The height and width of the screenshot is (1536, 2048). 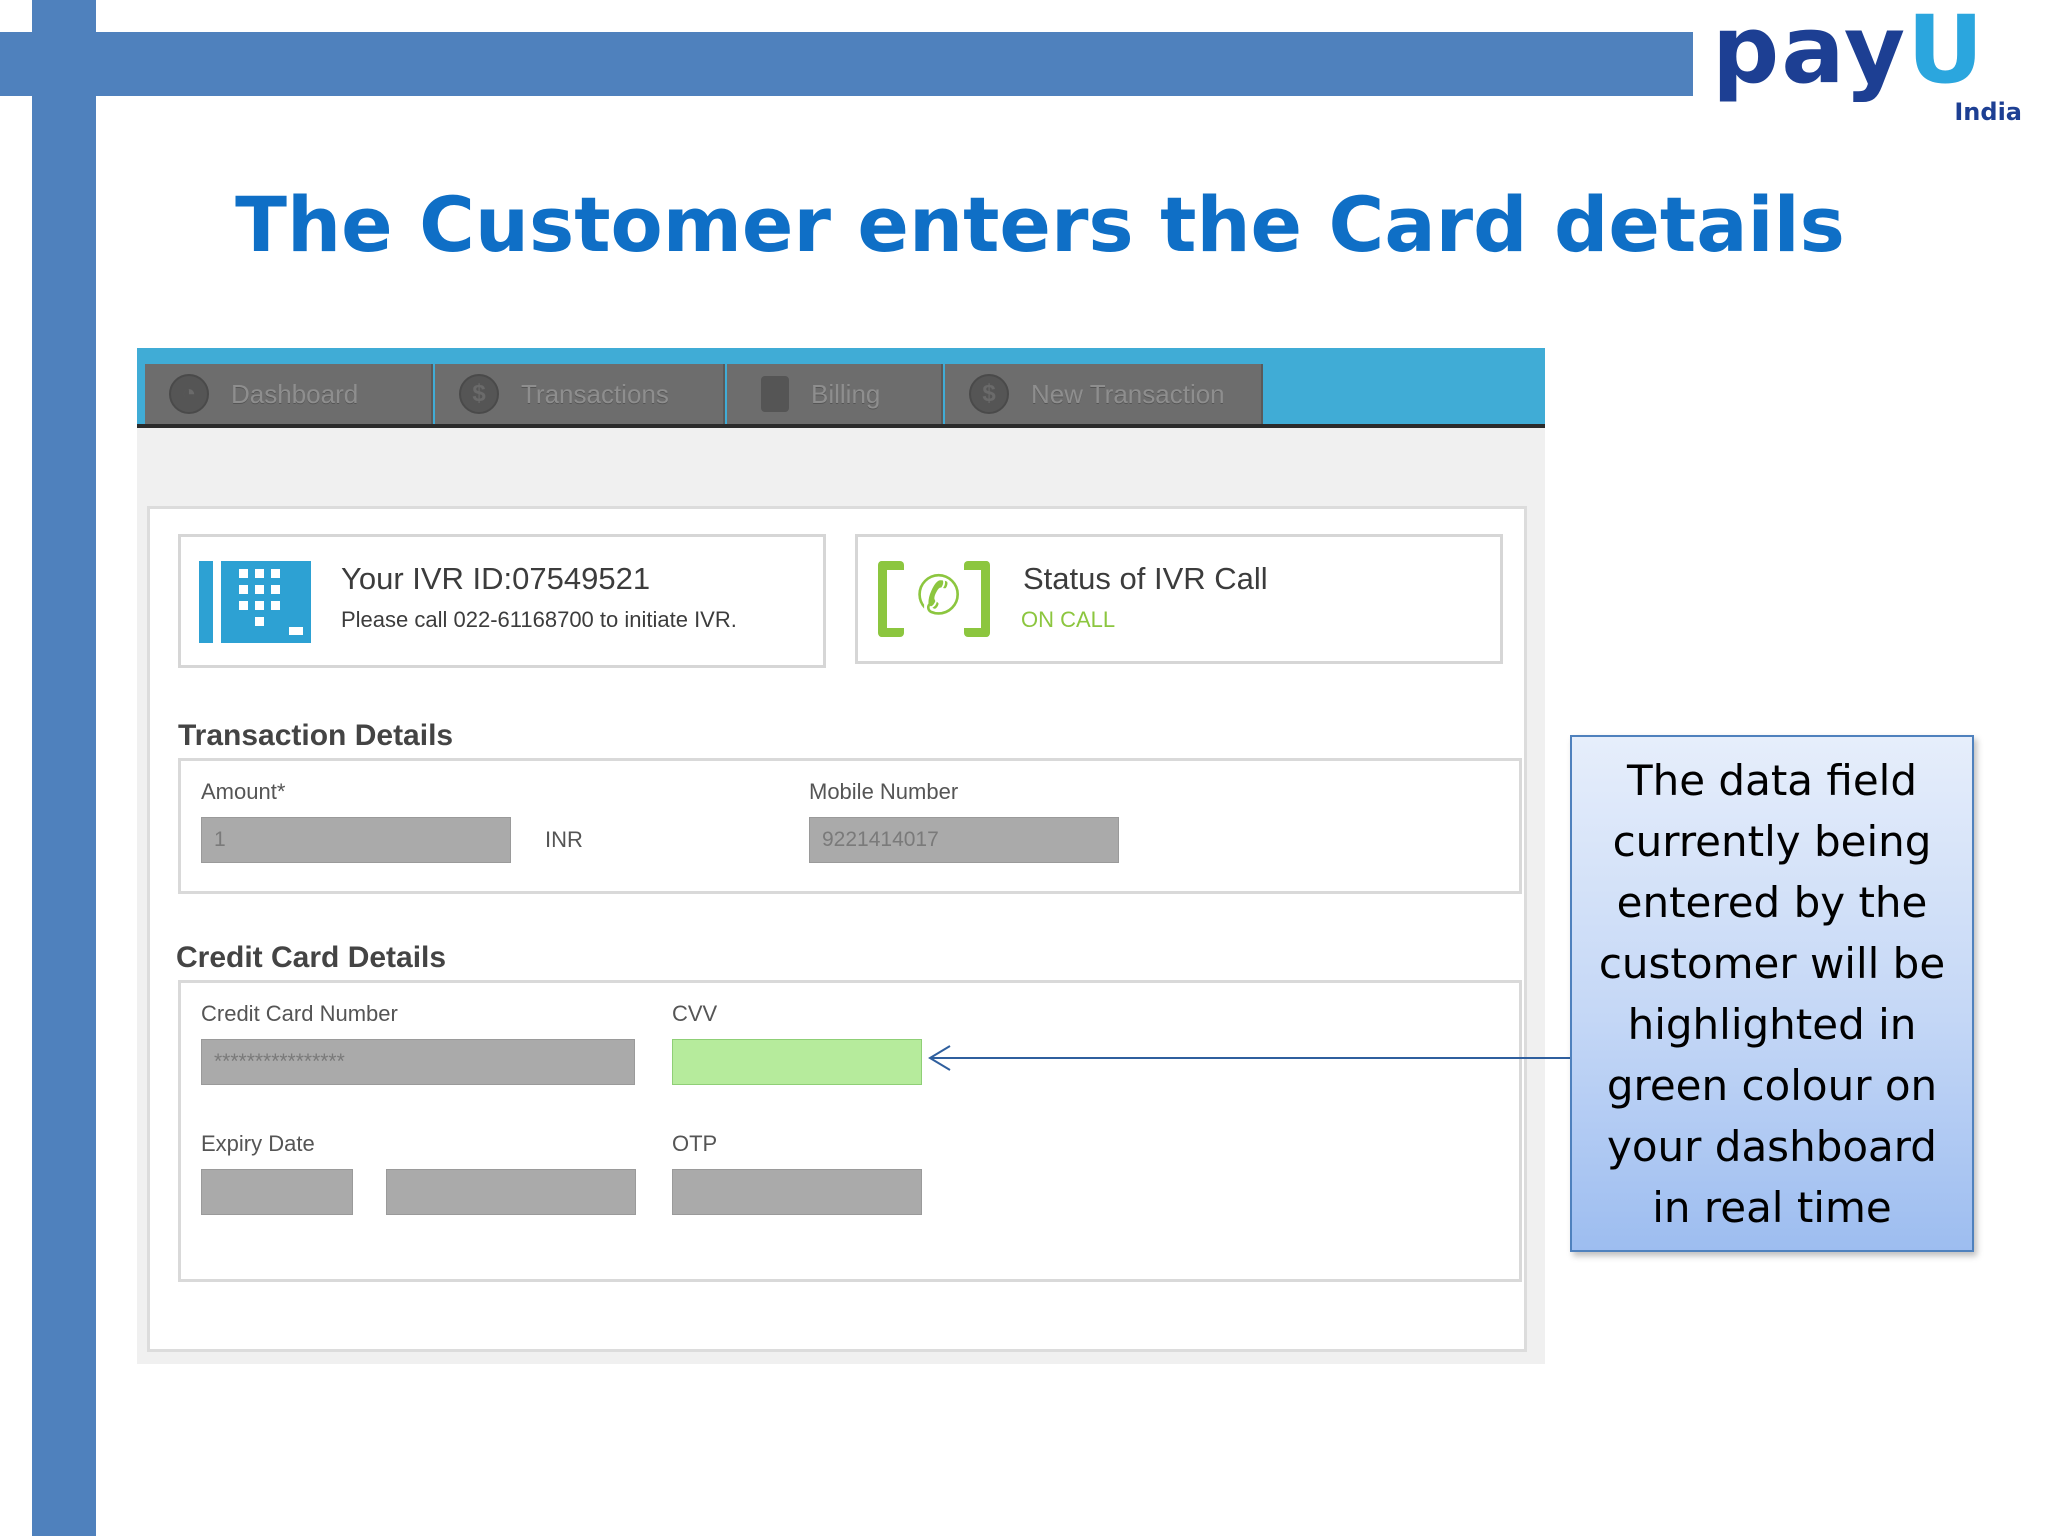 I want to click on call-status-icon: ✆, so click(x=934, y=602).